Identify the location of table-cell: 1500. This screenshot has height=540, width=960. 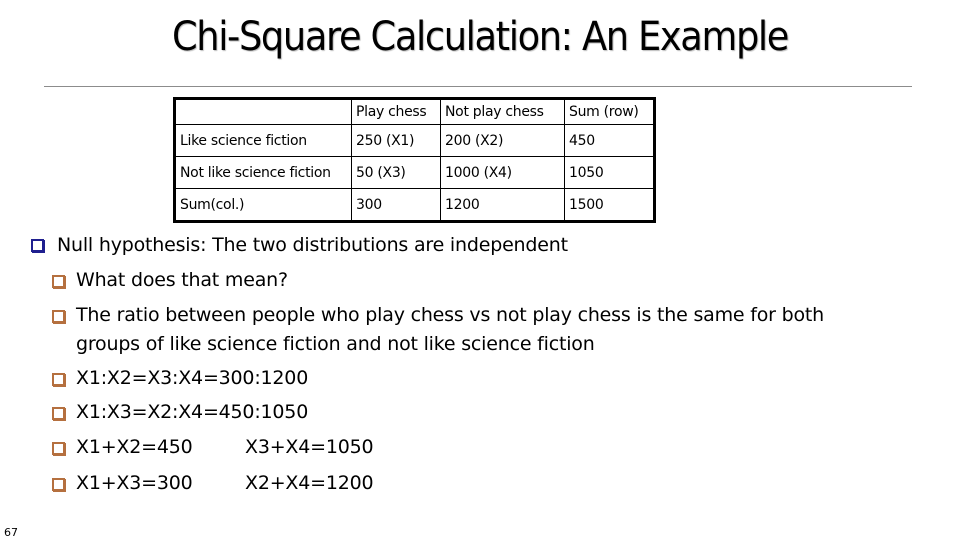
(609, 205).